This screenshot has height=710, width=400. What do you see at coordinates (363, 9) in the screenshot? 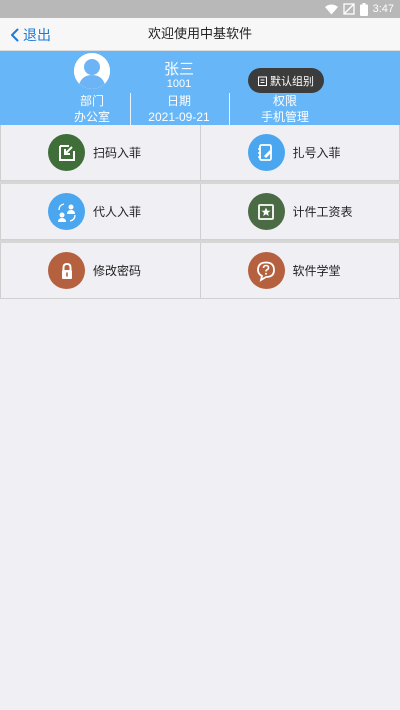
I see `battery-icon` at bounding box center [363, 9].